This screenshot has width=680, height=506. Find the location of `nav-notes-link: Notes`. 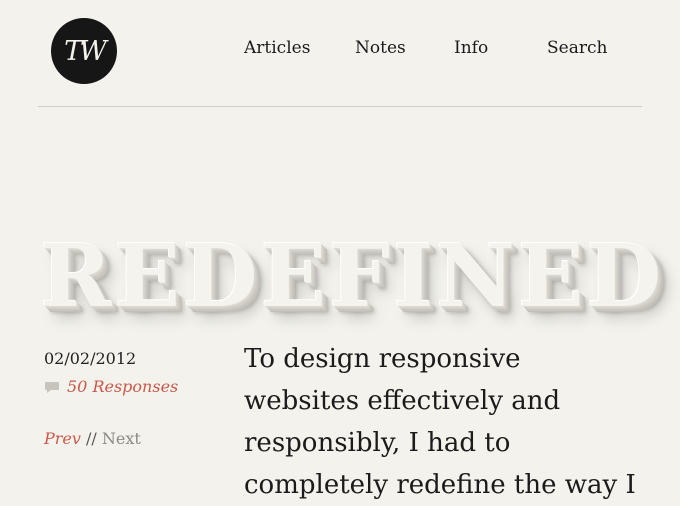

nav-notes-link: Notes is located at coordinates (380, 48).